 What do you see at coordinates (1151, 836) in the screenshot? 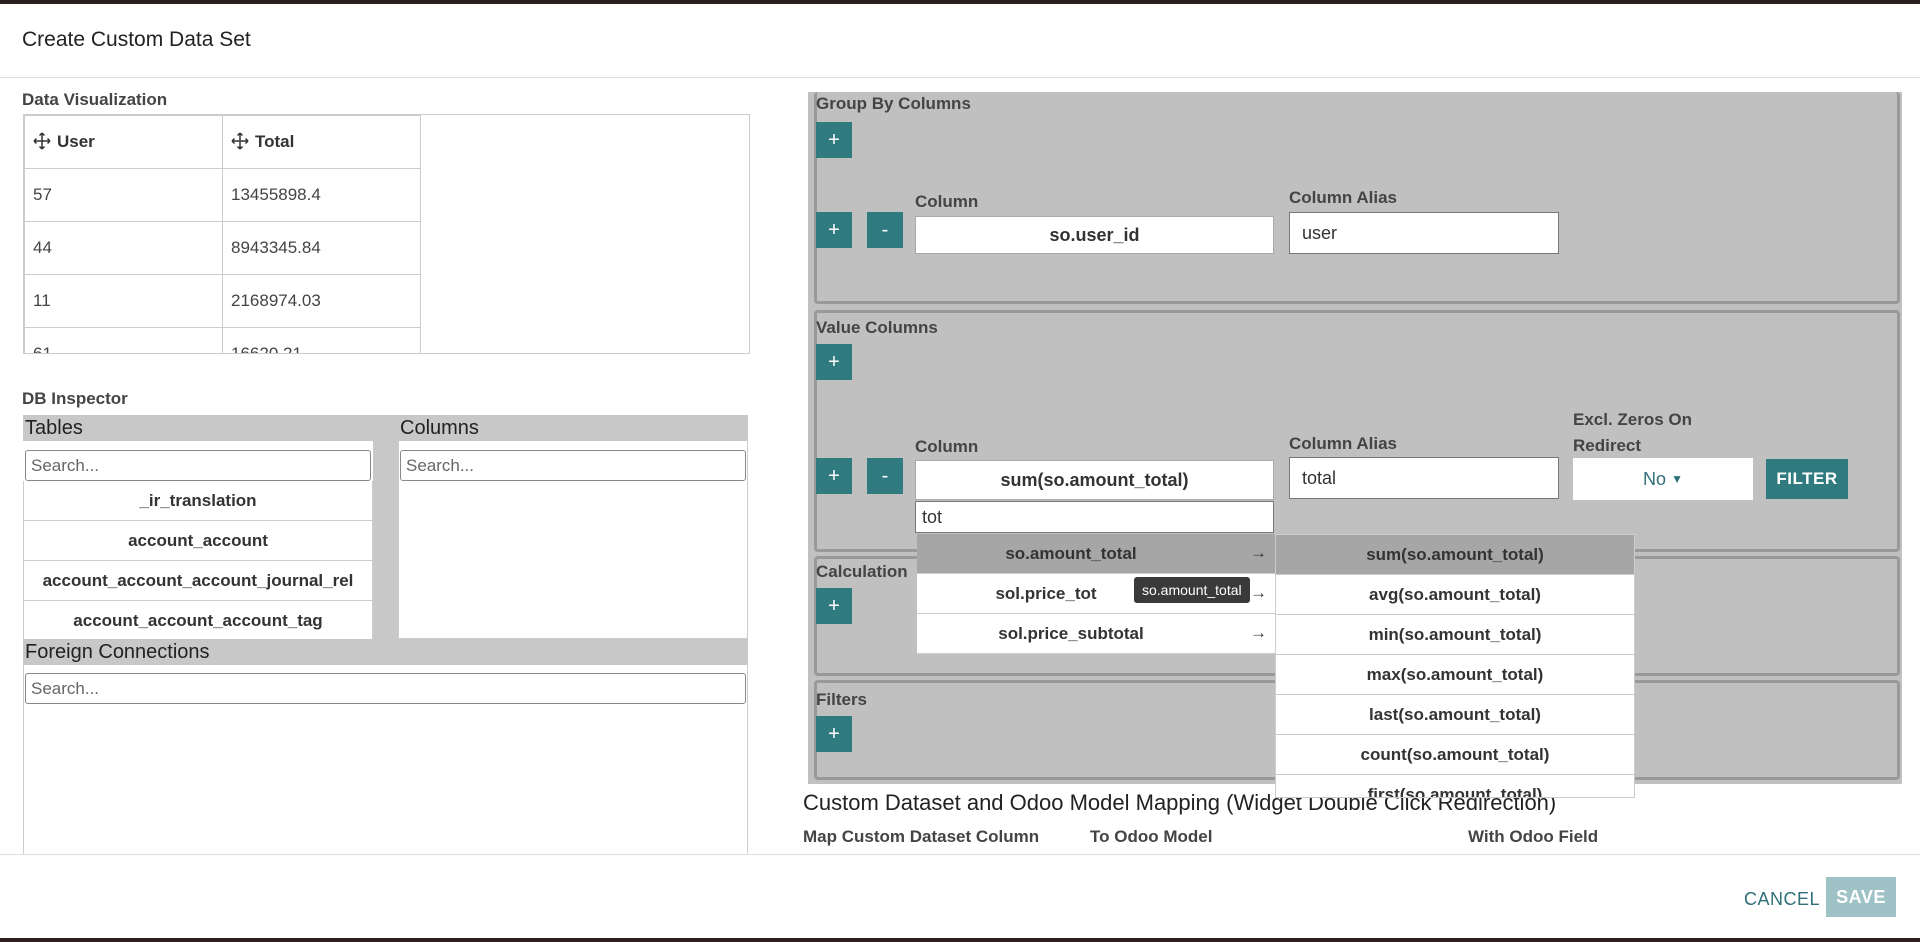
I see `mapping-model-header: To Odoo Model` at bounding box center [1151, 836].